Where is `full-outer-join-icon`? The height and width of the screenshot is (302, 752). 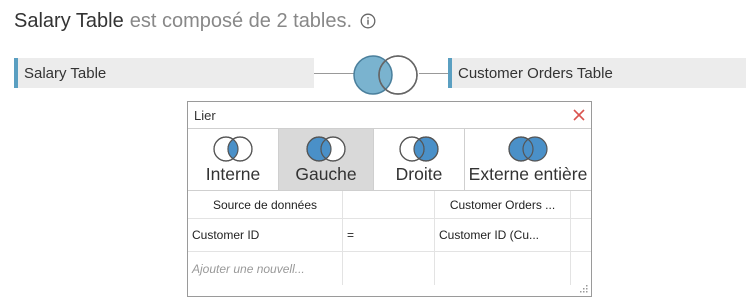 full-outer-join-icon is located at coordinates (528, 149).